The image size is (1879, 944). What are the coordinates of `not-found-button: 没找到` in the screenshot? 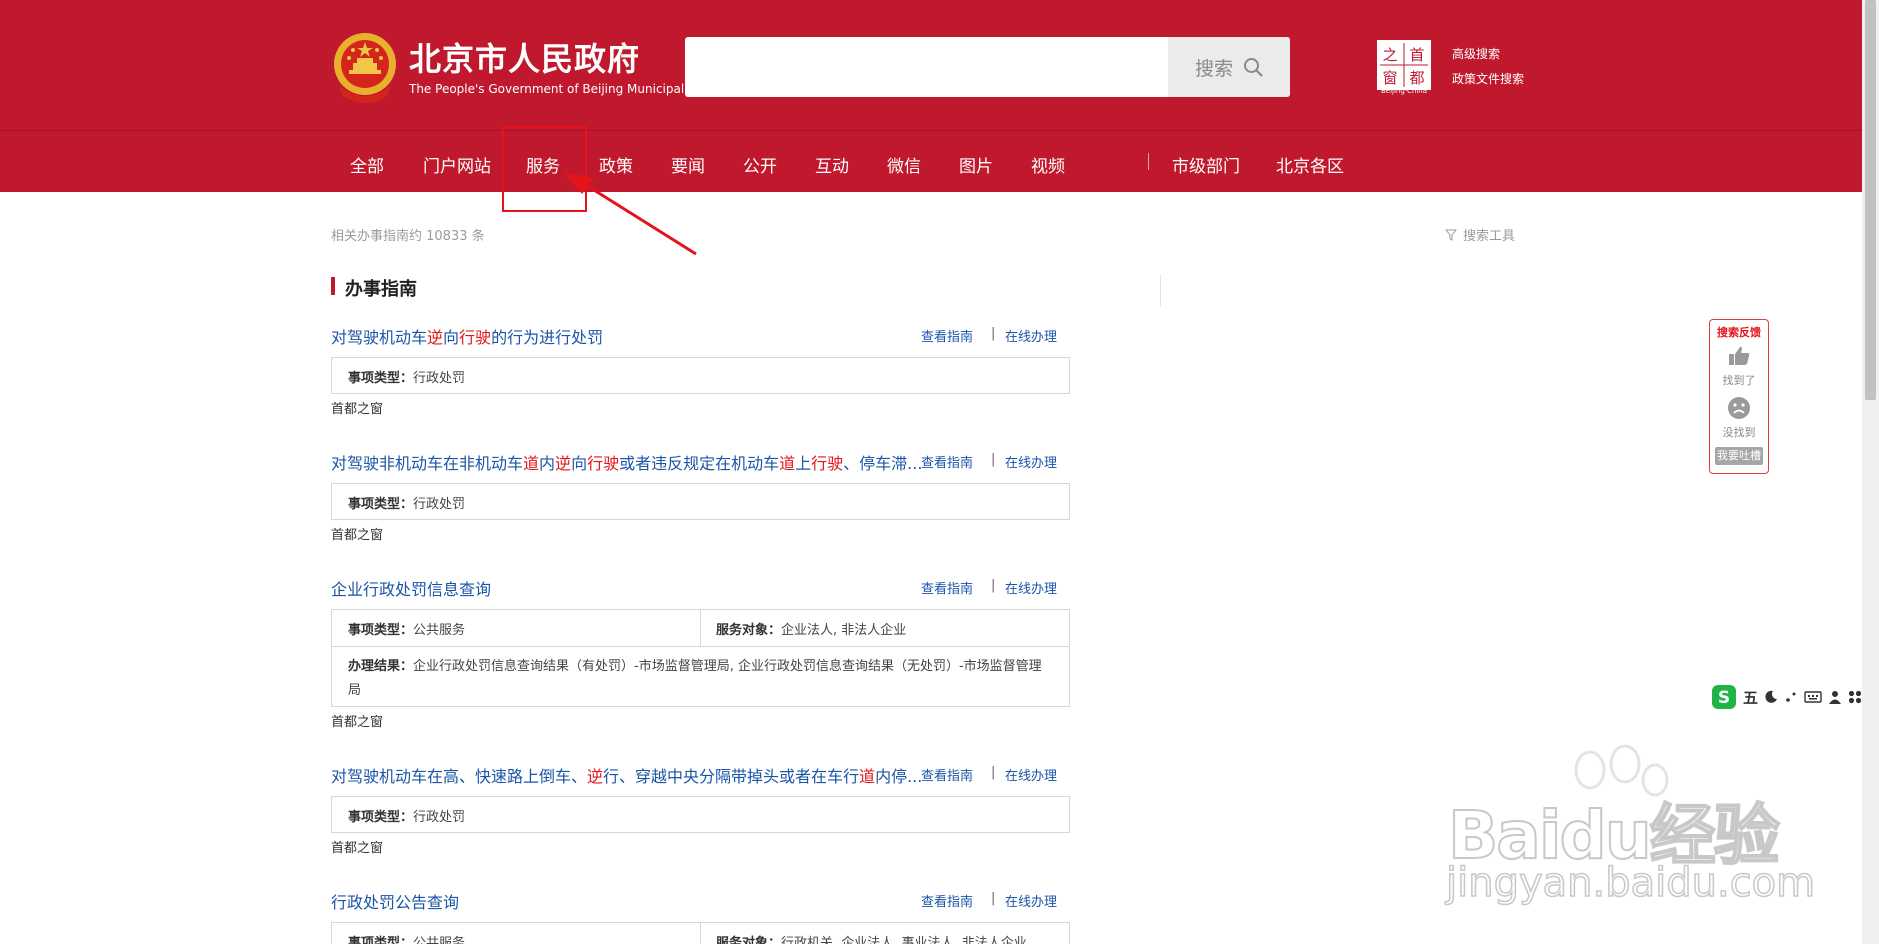 It's located at (1739, 432).